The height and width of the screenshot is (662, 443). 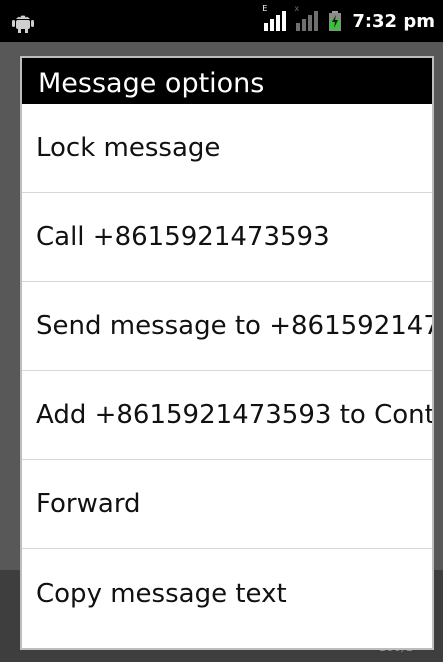 I want to click on menu-item-copy-message-text: Copy message text, so click(x=227, y=593).